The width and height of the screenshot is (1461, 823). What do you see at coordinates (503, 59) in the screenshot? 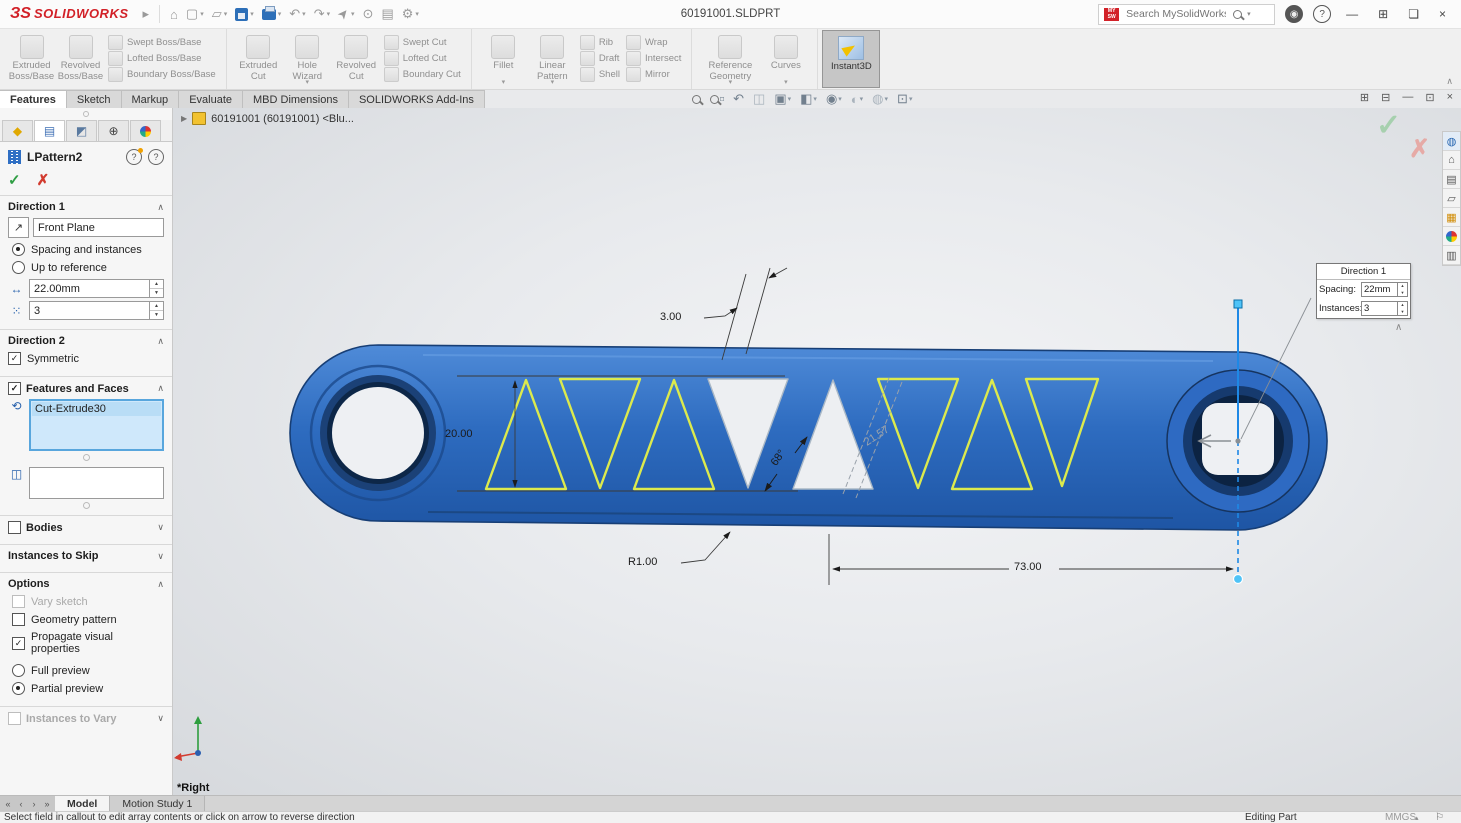
I see `fillet-button: Fillet ▾` at bounding box center [503, 59].